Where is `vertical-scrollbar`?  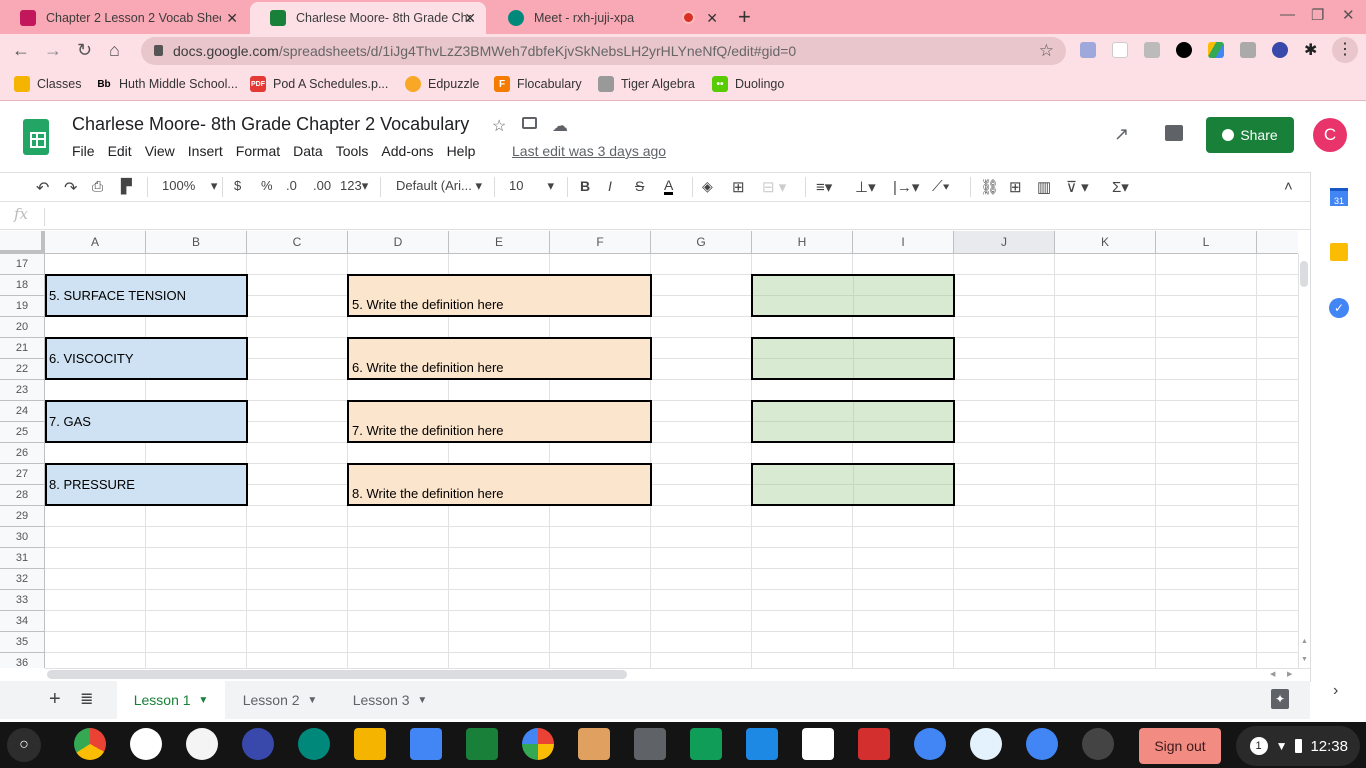 vertical-scrollbar is located at coordinates (1304, 461).